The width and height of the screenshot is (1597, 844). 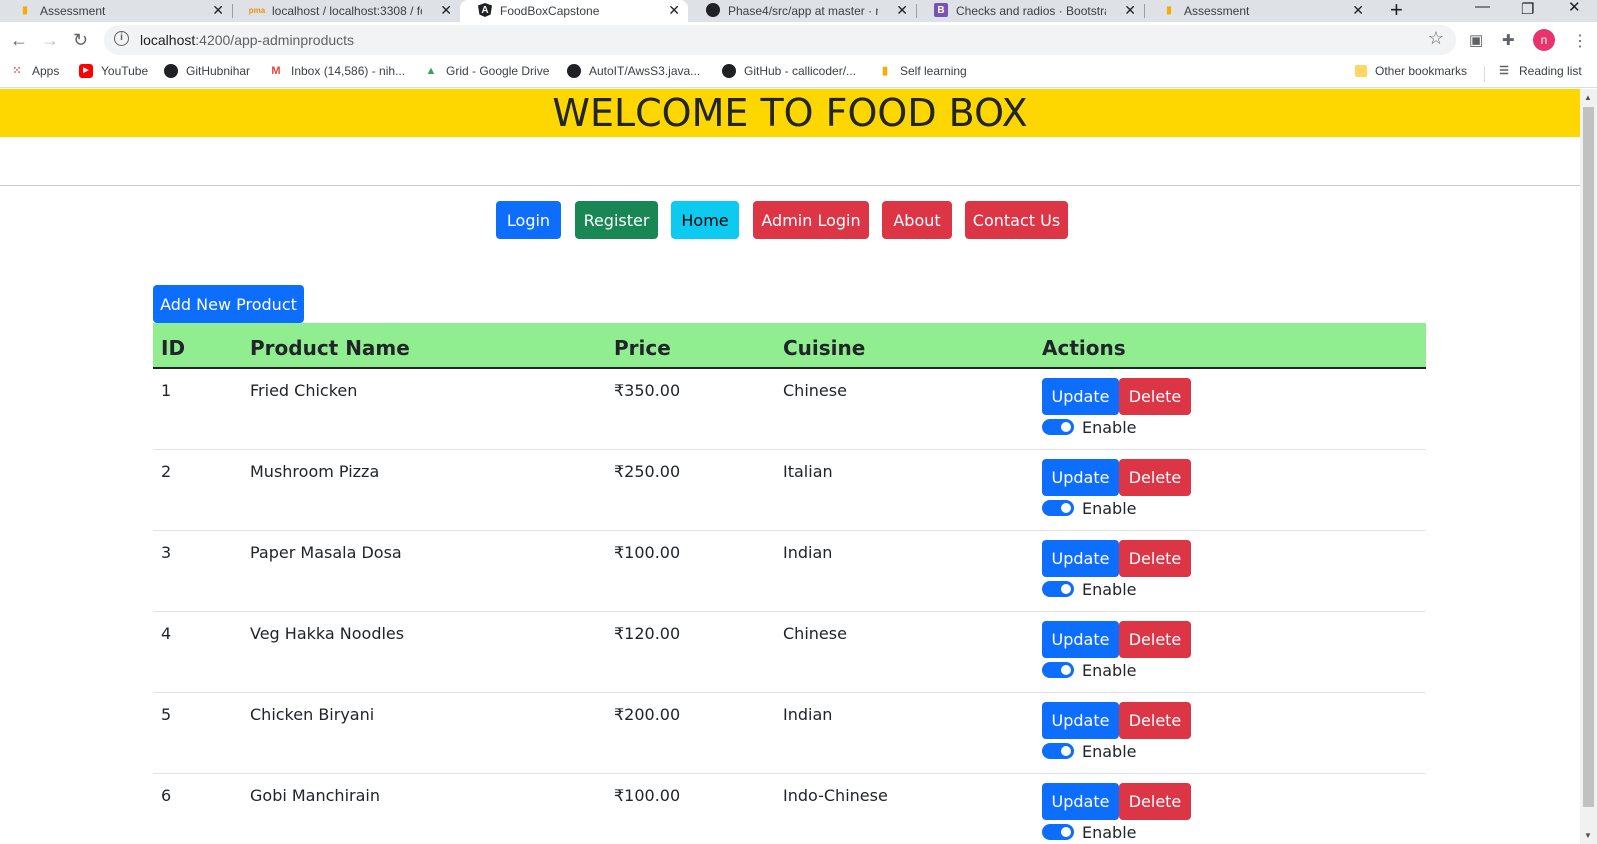 I want to click on page-scrollbar: ▲ ▼, so click(x=1588, y=466).